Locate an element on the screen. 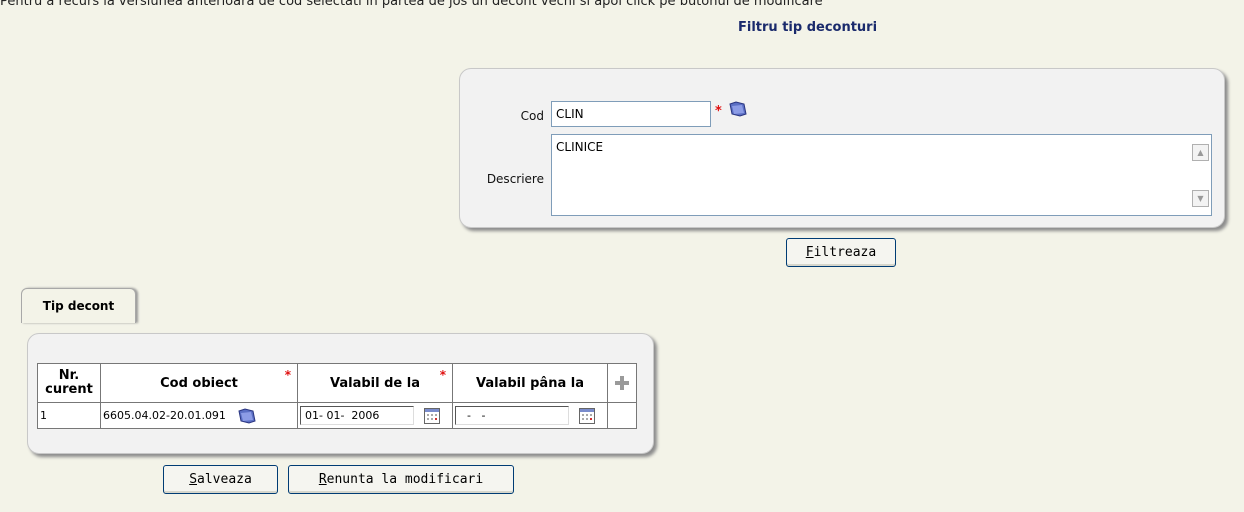  header-cod-obiect: Cod obiect * is located at coordinates (199, 383).